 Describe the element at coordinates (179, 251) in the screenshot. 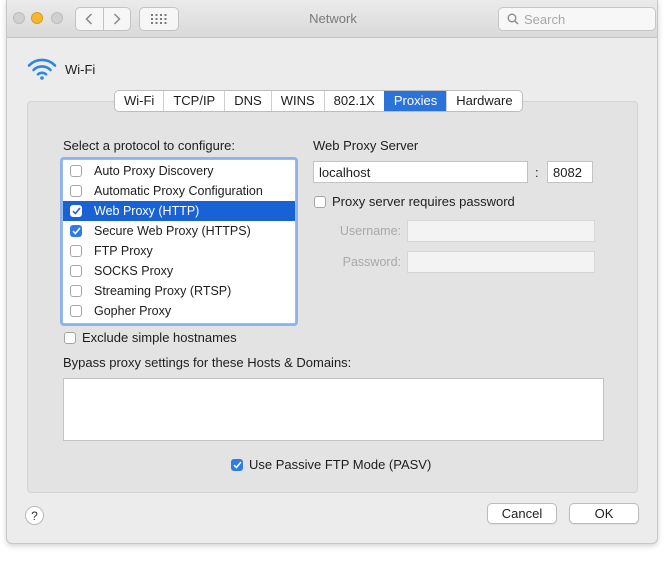

I see `protocol-row-ftp-proxy: FTP Proxy` at that location.